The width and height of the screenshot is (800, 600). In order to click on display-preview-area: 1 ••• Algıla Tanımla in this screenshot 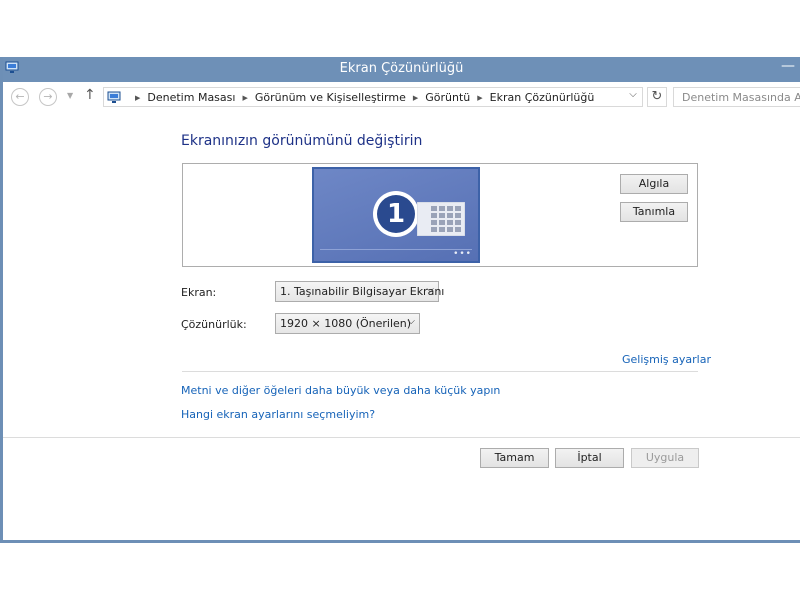, I will do `click(440, 215)`.